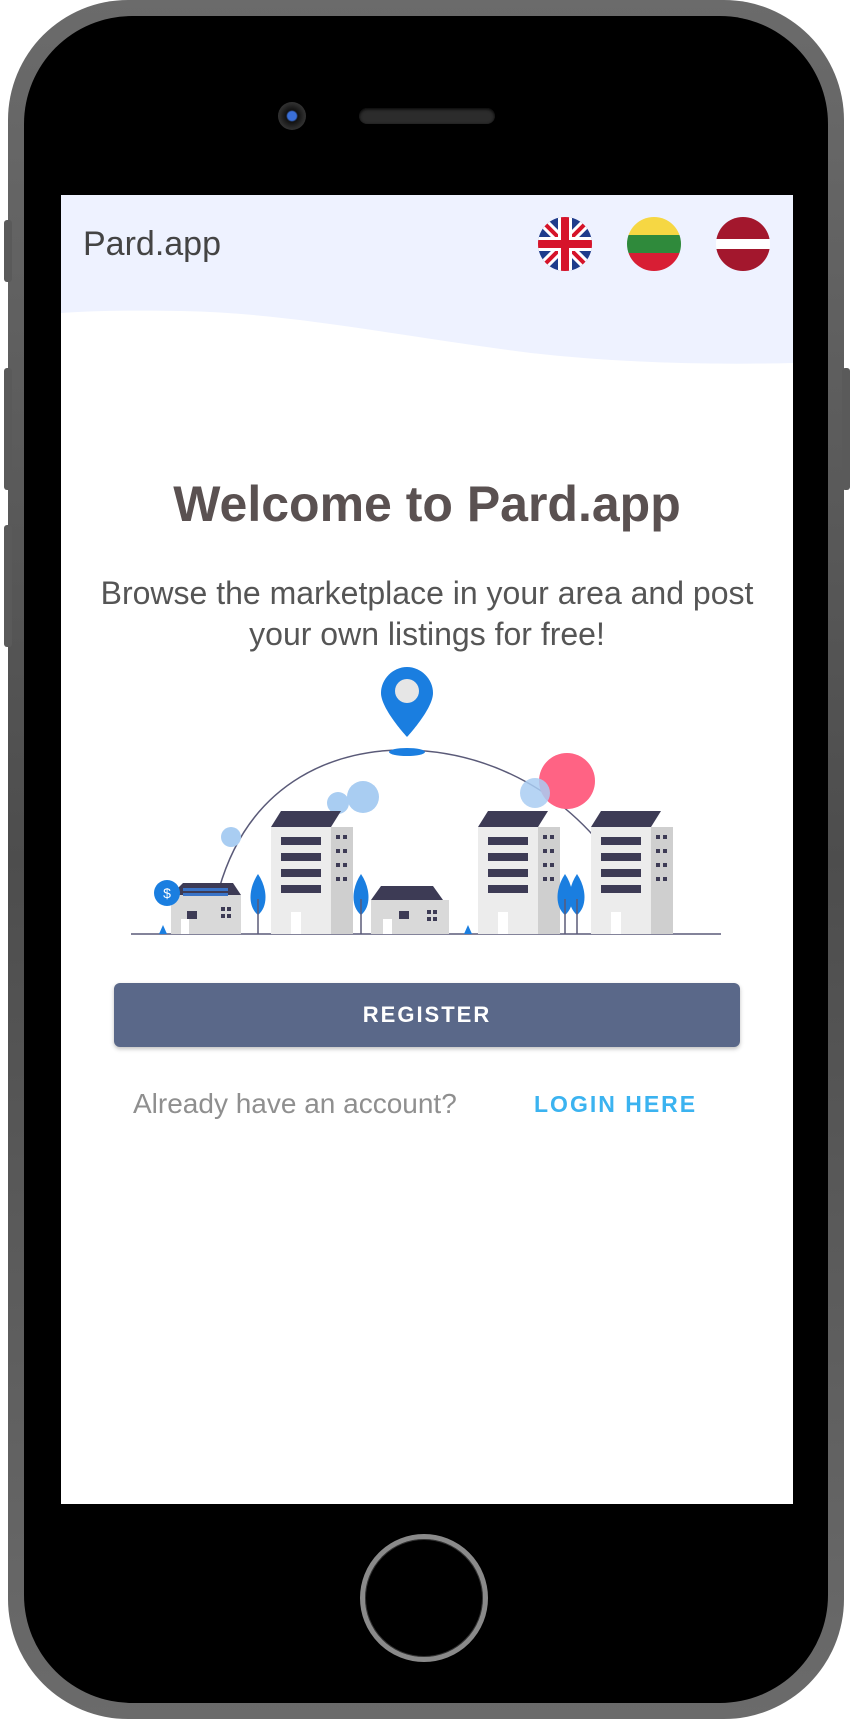 This screenshot has width=852, height=1719. Describe the element at coordinates (426, 801) in the screenshot. I see `city-marketplace-illustration: $` at that location.